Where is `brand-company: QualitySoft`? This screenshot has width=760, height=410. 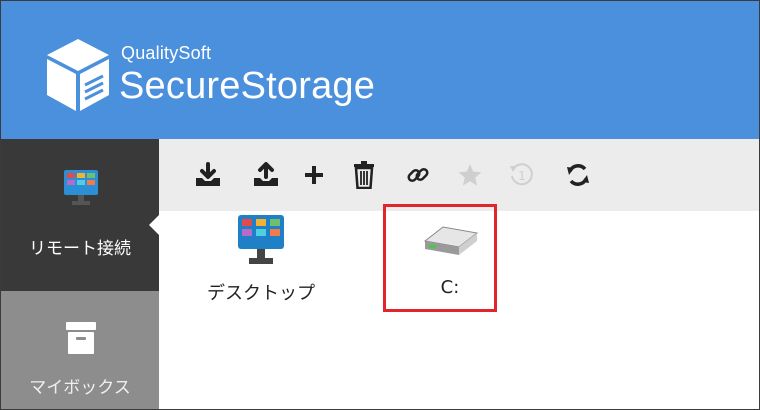
brand-company: QualitySoft is located at coordinates (166, 53).